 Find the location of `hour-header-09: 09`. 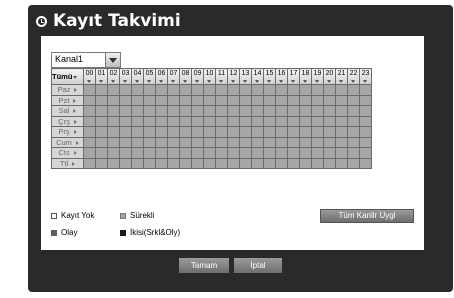

hour-header-09: 09 is located at coordinates (197, 76).